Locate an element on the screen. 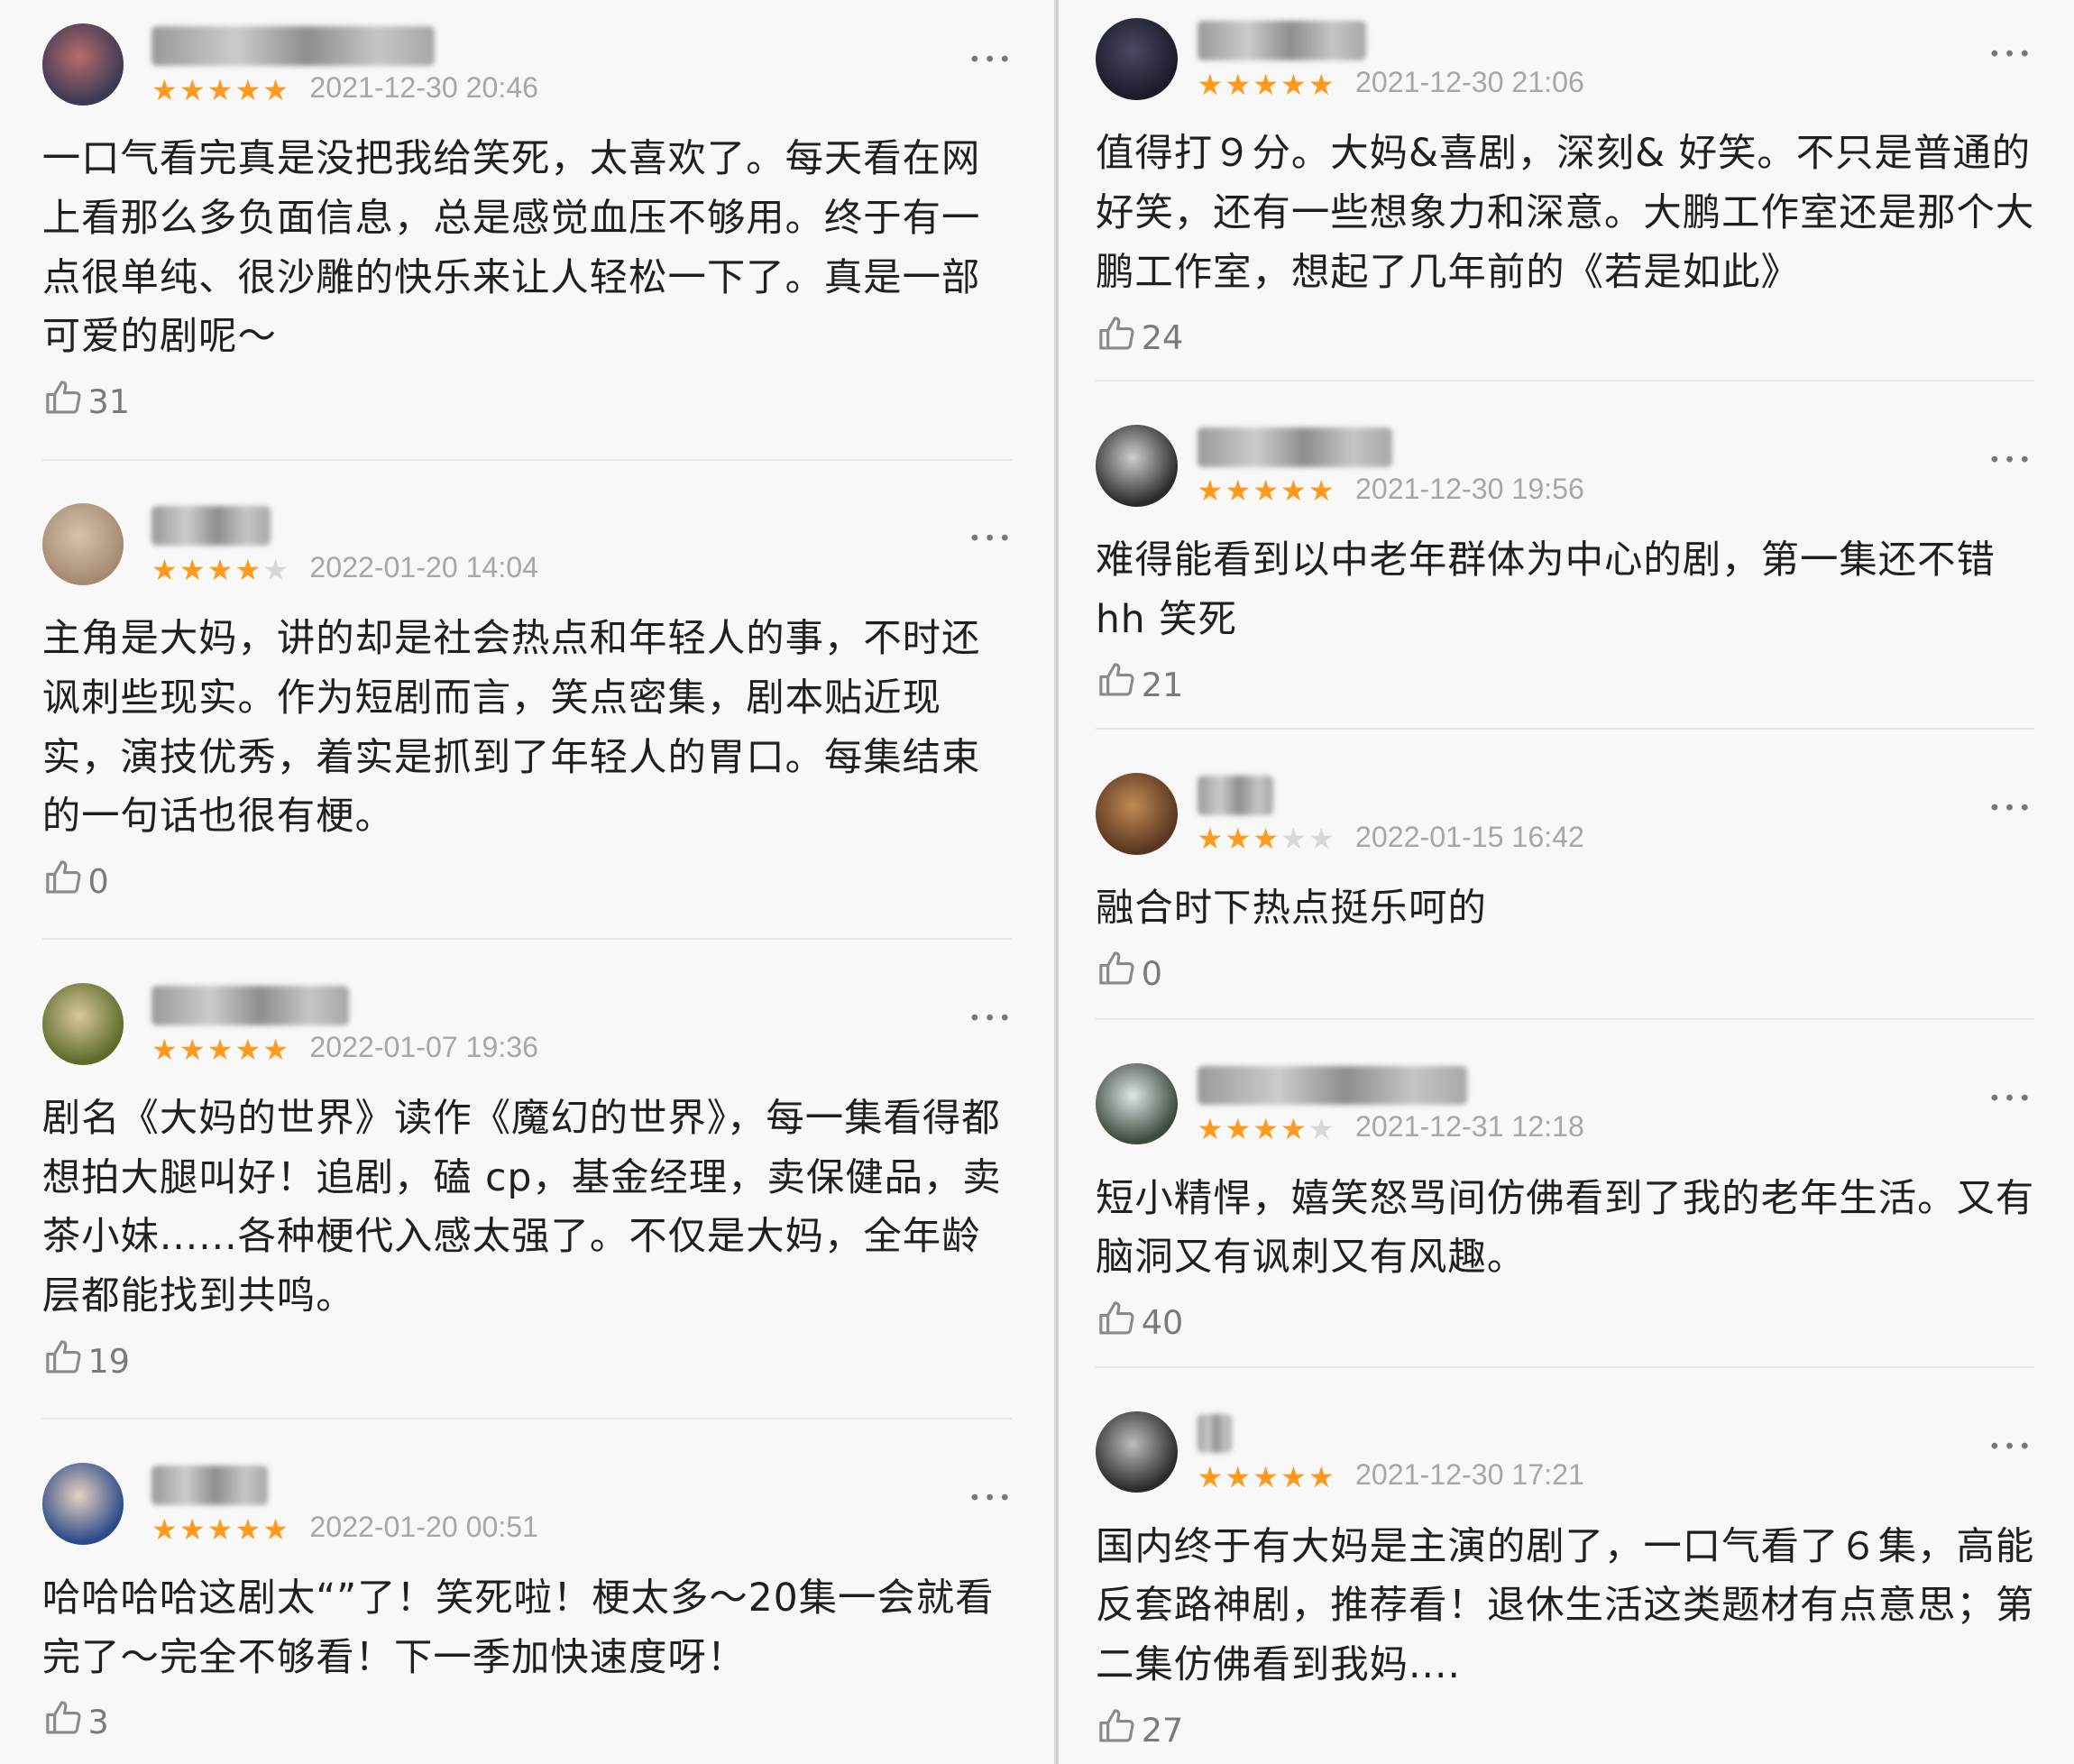 The height and width of the screenshot is (1764, 2074). like-count: 40 is located at coordinates (1162, 1323).